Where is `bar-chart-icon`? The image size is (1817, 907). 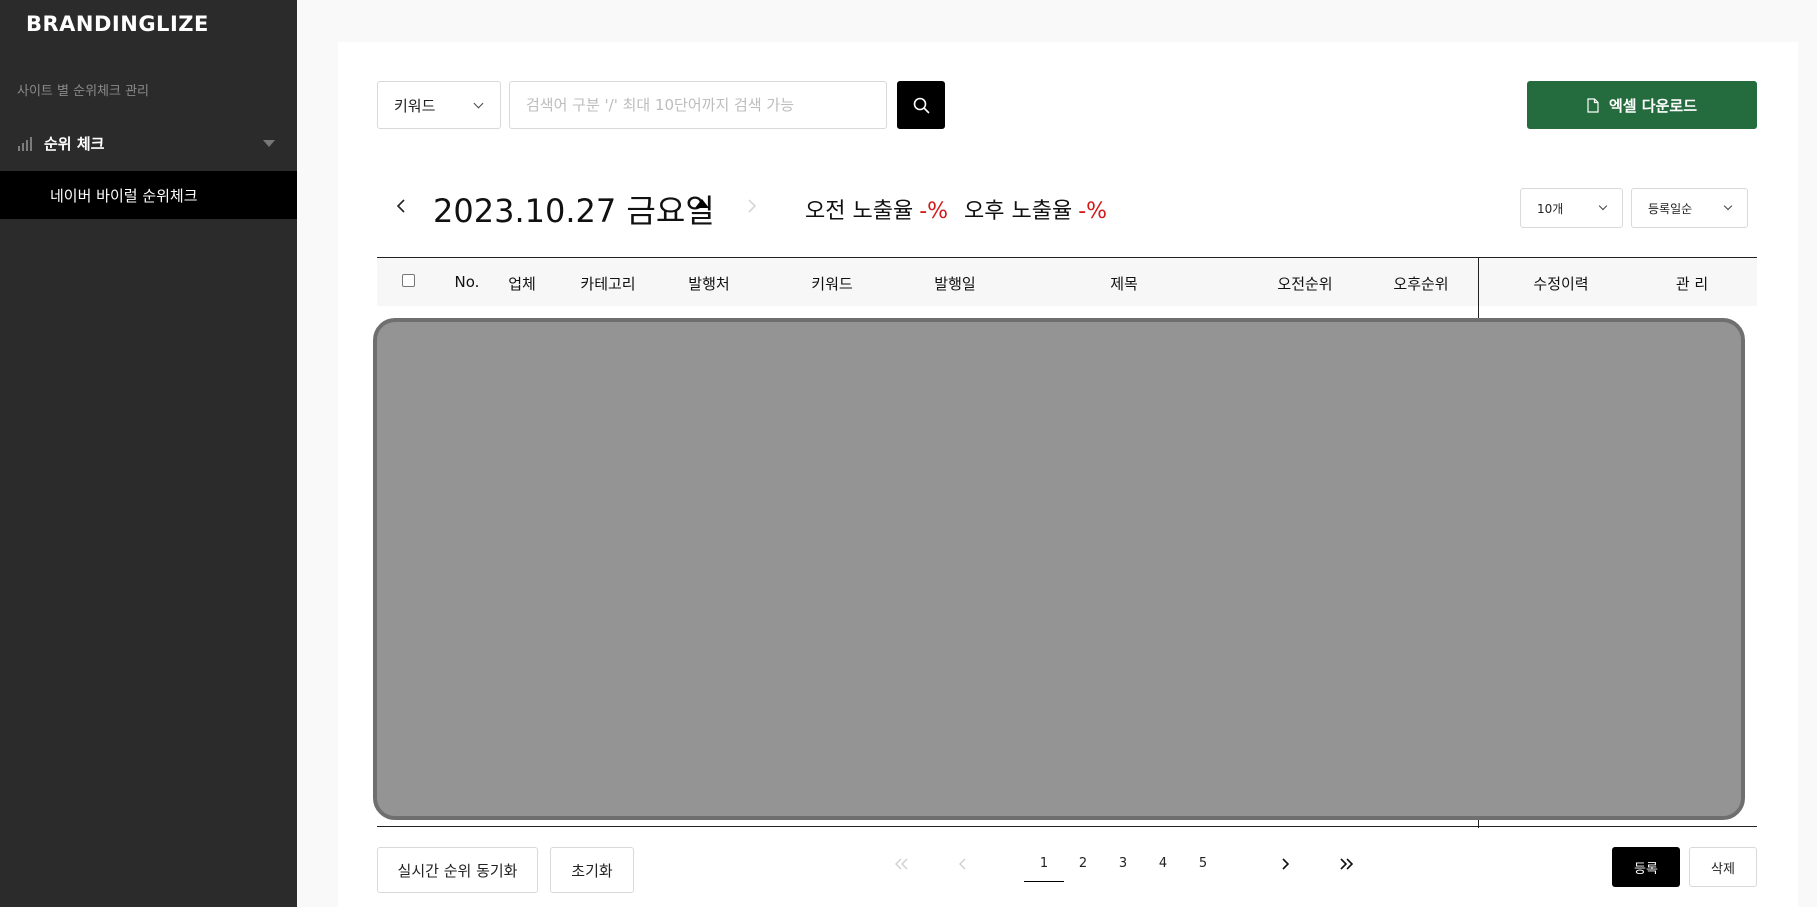 bar-chart-icon is located at coordinates (26, 143).